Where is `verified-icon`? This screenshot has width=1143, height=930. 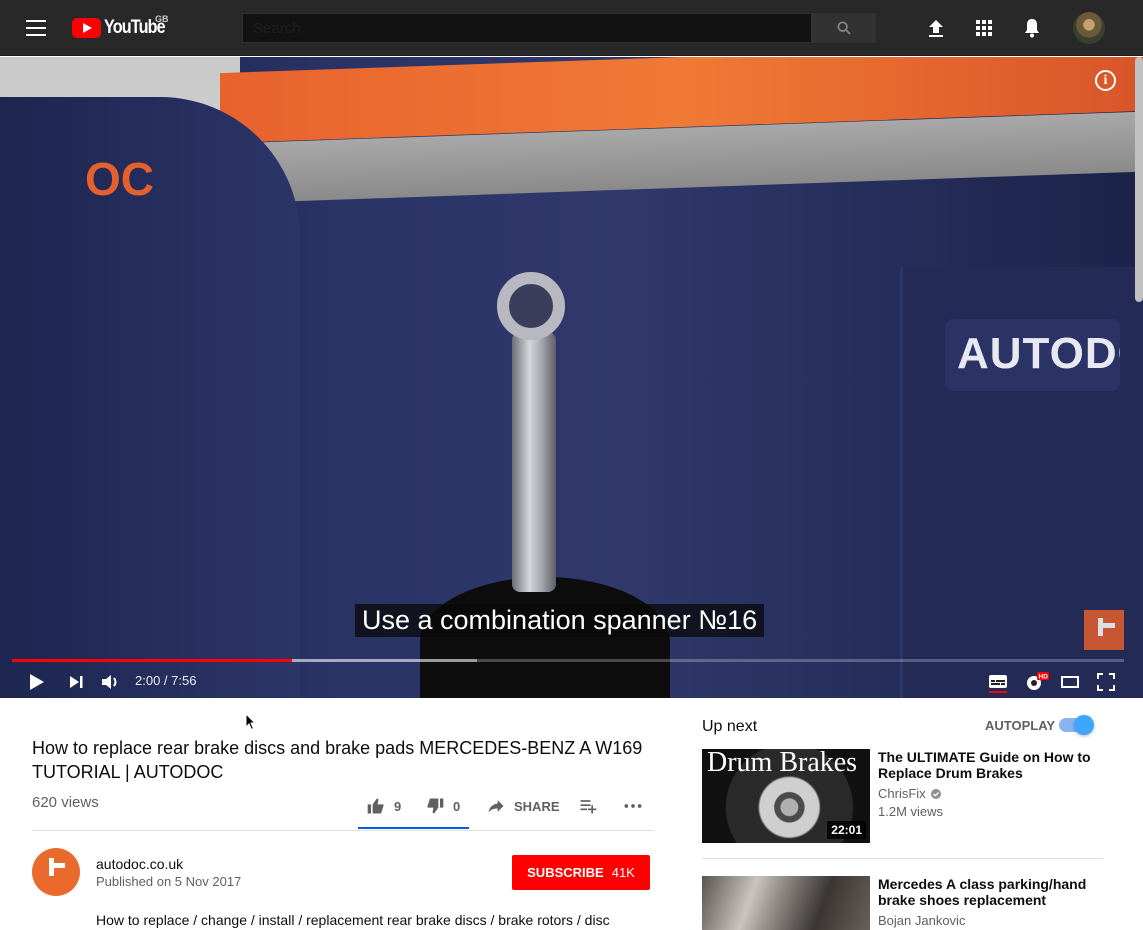 verified-icon is located at coordinates (935, 793).